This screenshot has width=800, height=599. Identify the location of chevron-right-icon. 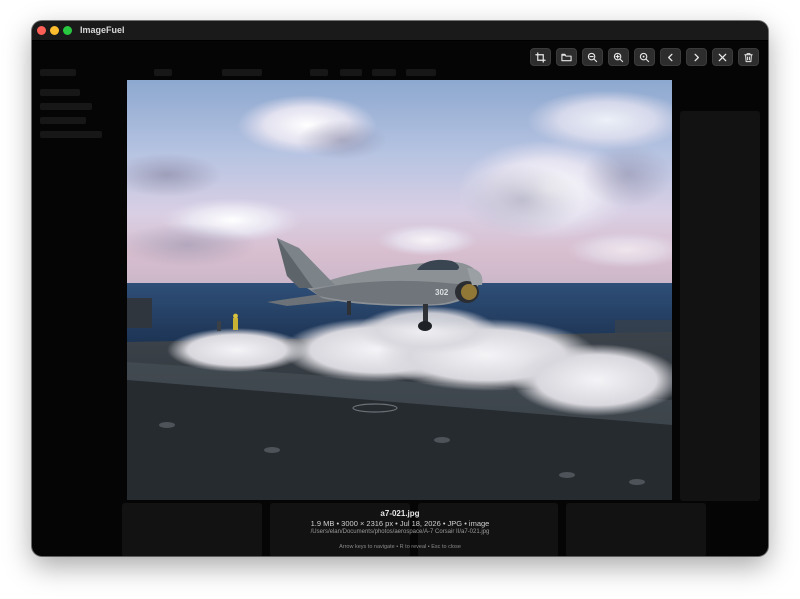
(696, 57).